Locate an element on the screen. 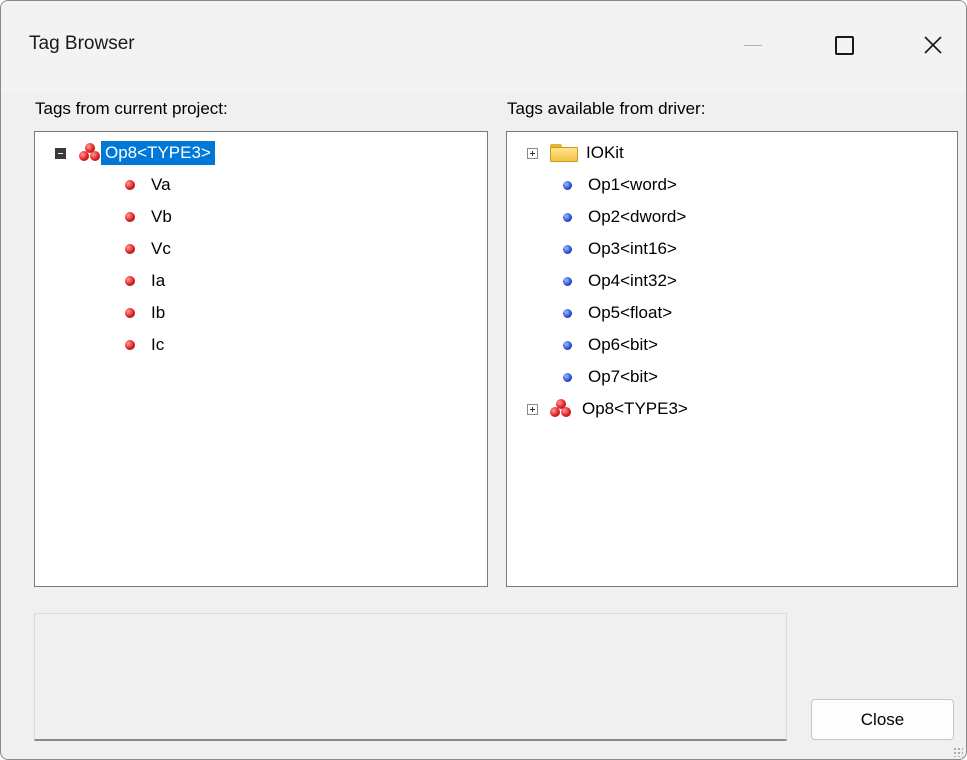 The width and height of the screenshot is (967, 760). resize-grip-icon is located at coordinates (958, 752).